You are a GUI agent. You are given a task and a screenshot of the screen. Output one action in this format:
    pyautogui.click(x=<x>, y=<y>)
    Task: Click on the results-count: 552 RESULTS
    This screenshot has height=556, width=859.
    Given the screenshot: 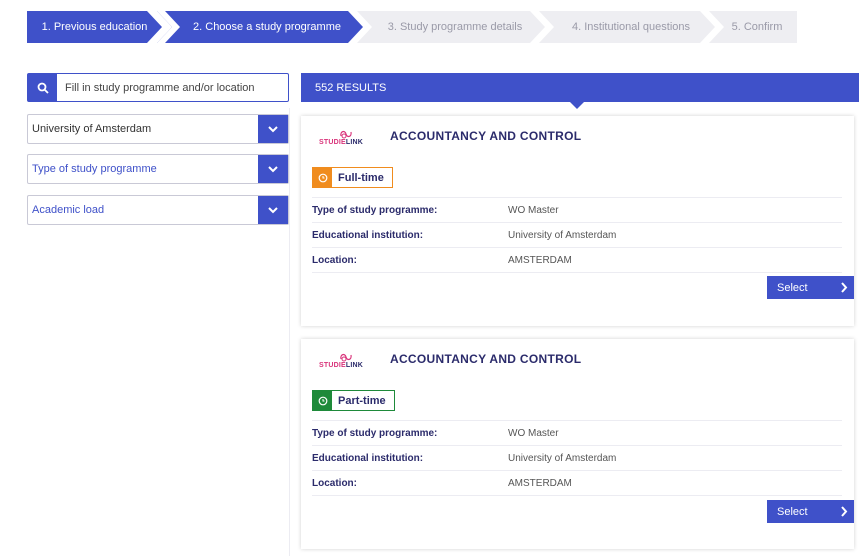 What is the action you would take?
    pyautogui.click(x=351, y=87)
    